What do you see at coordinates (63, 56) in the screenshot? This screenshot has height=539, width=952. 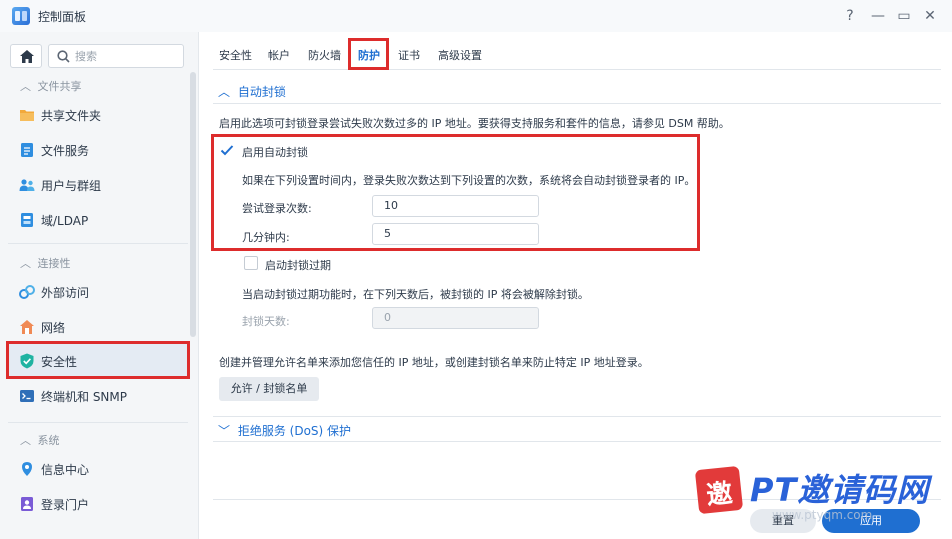 I see `search-icon` at bounding box center [63, 56].